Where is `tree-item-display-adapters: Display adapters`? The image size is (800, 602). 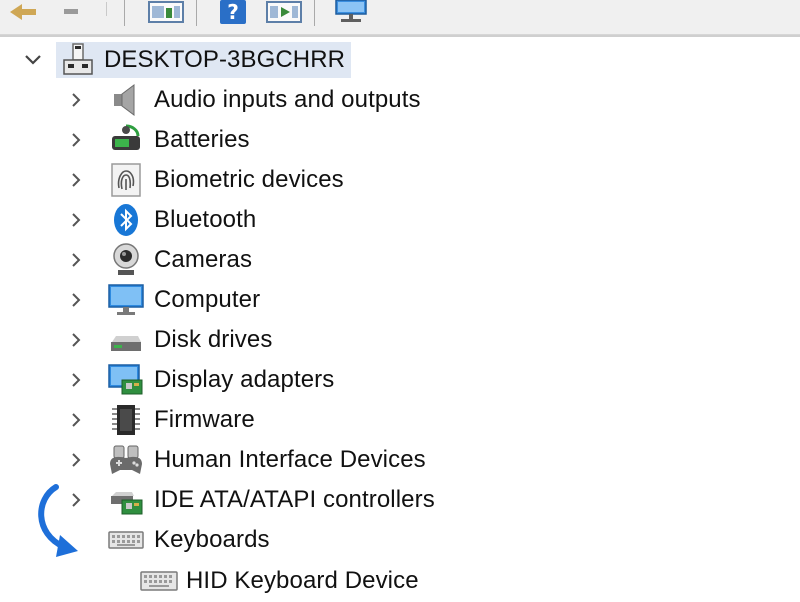 tree-item-display-adapters: Display adapters is located at coordinates (200, 380).